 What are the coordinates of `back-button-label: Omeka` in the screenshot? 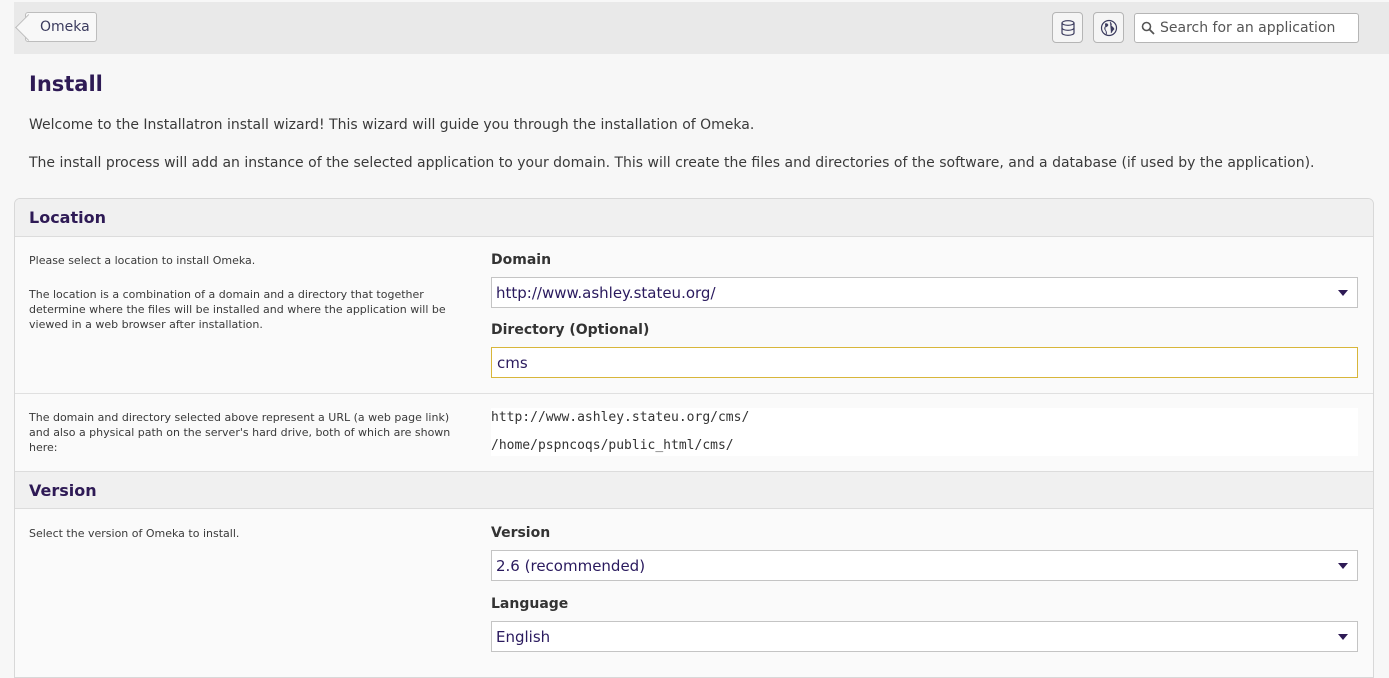 It's located at (65, 27).